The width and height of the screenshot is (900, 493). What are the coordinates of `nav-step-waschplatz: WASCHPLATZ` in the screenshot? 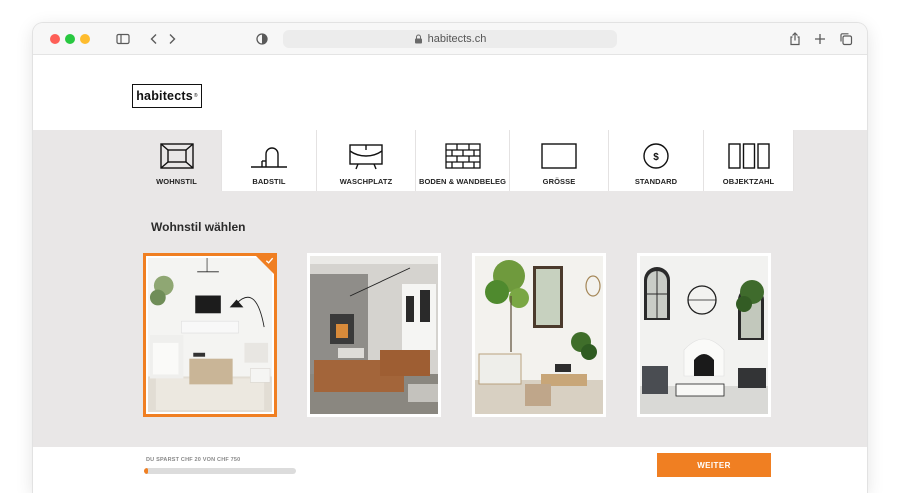 It's located at (366, 160).